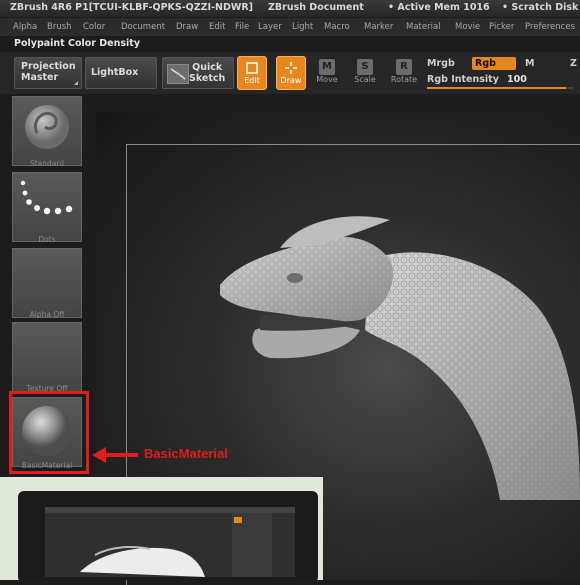  I want to click on menu-brush: Brush, so click(59, 27).